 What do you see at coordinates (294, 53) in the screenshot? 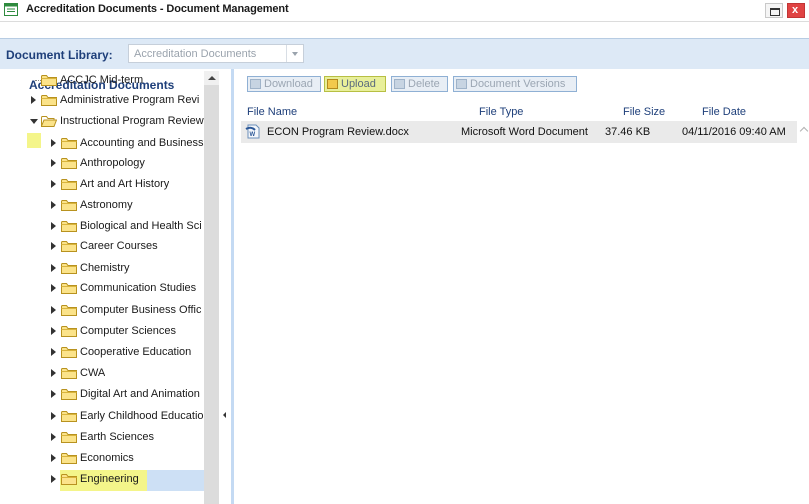
I see `chevron-down-icon` at bounding box center [294, 53].